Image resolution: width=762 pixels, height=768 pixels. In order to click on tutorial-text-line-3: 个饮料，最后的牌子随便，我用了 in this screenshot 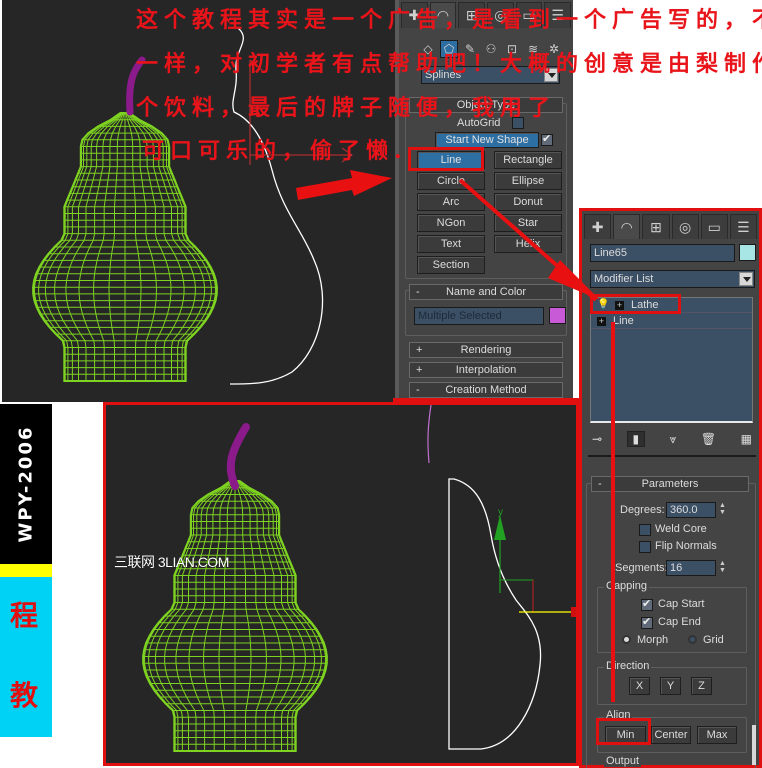, I will do `click(346, 108)`.